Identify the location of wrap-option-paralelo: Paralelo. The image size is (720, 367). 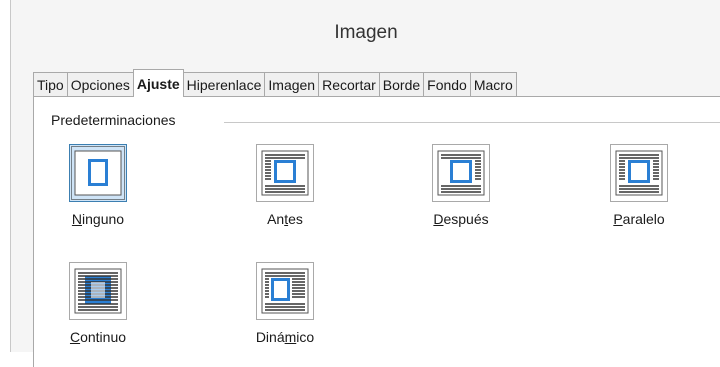
(639, 185).